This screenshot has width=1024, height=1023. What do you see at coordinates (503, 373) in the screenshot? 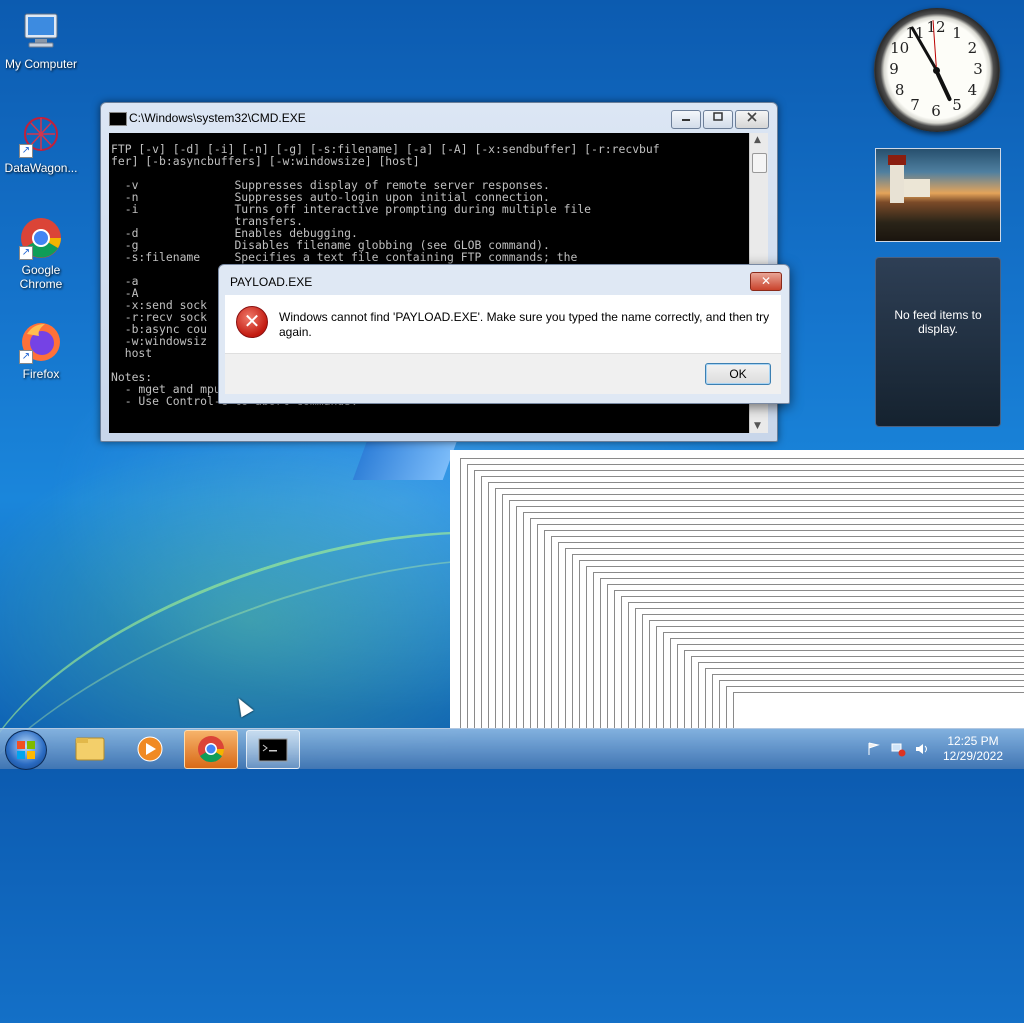
I see `dialog-footer: OK` at bounding box center [503, 373].